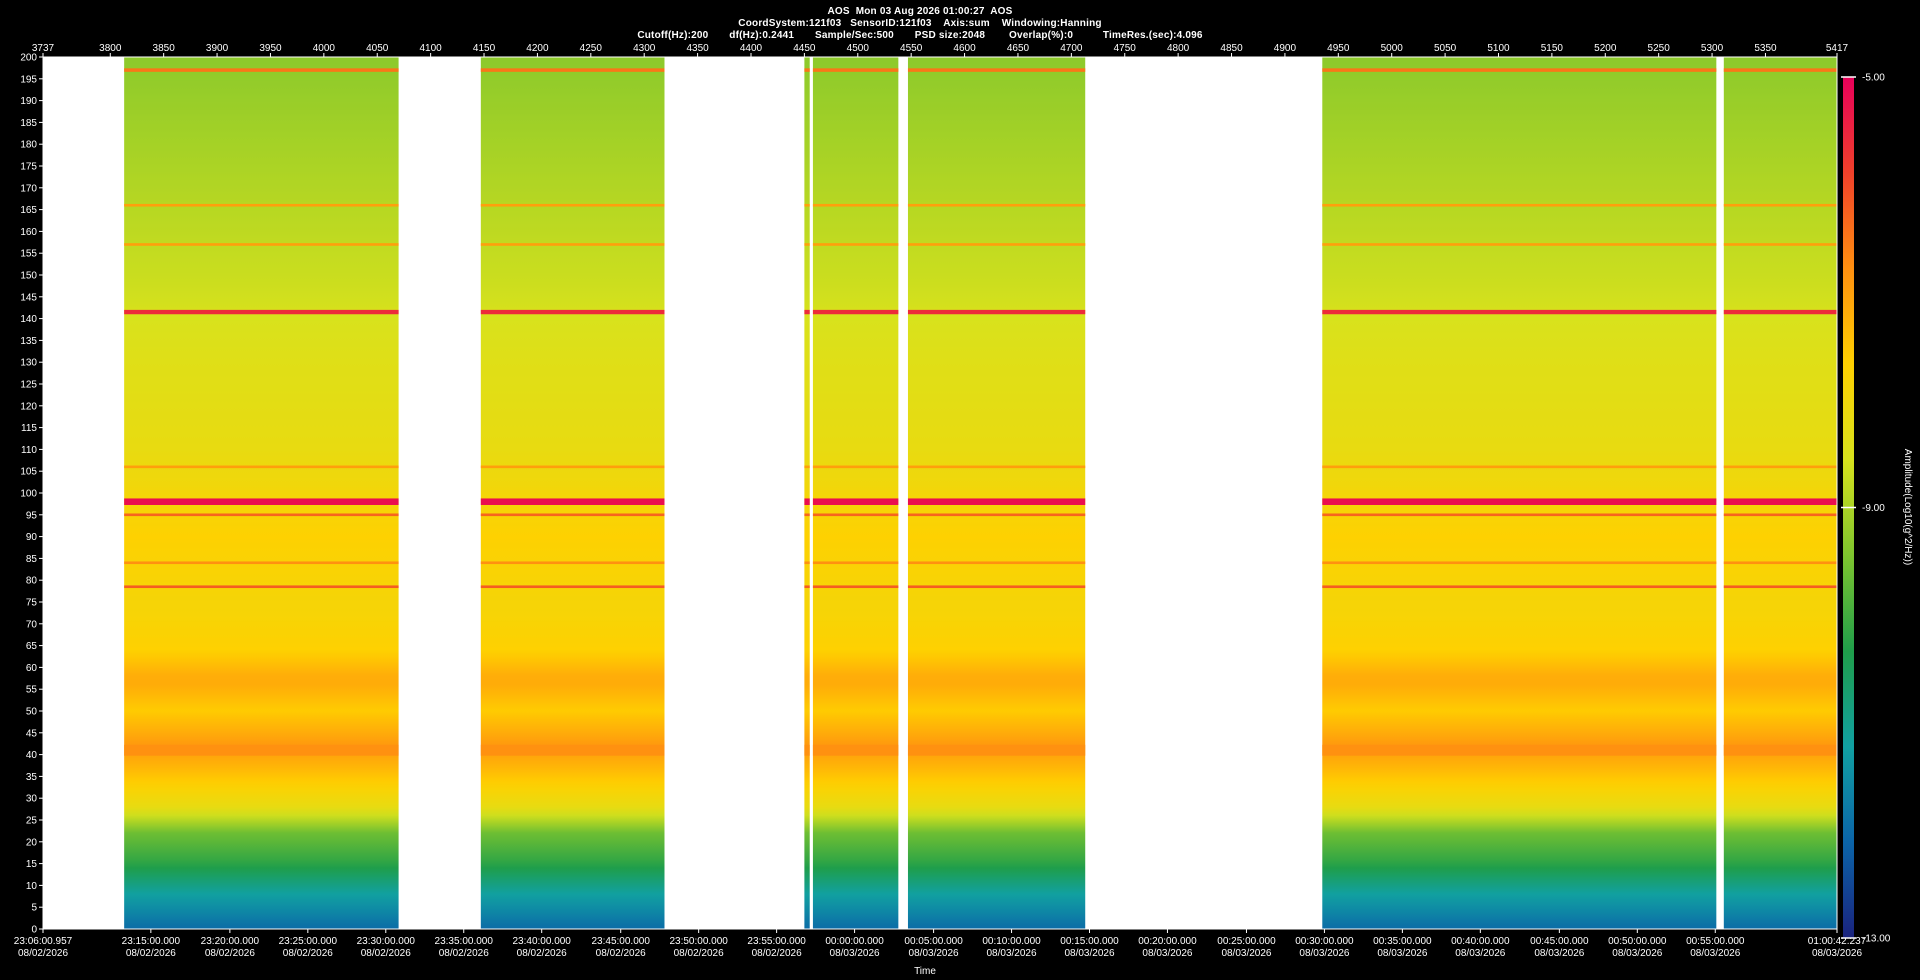  Describe the element at coordinates (776, 941) in the screenshot. I see `bottom-tick-time: 23:55:00.000` at that location.